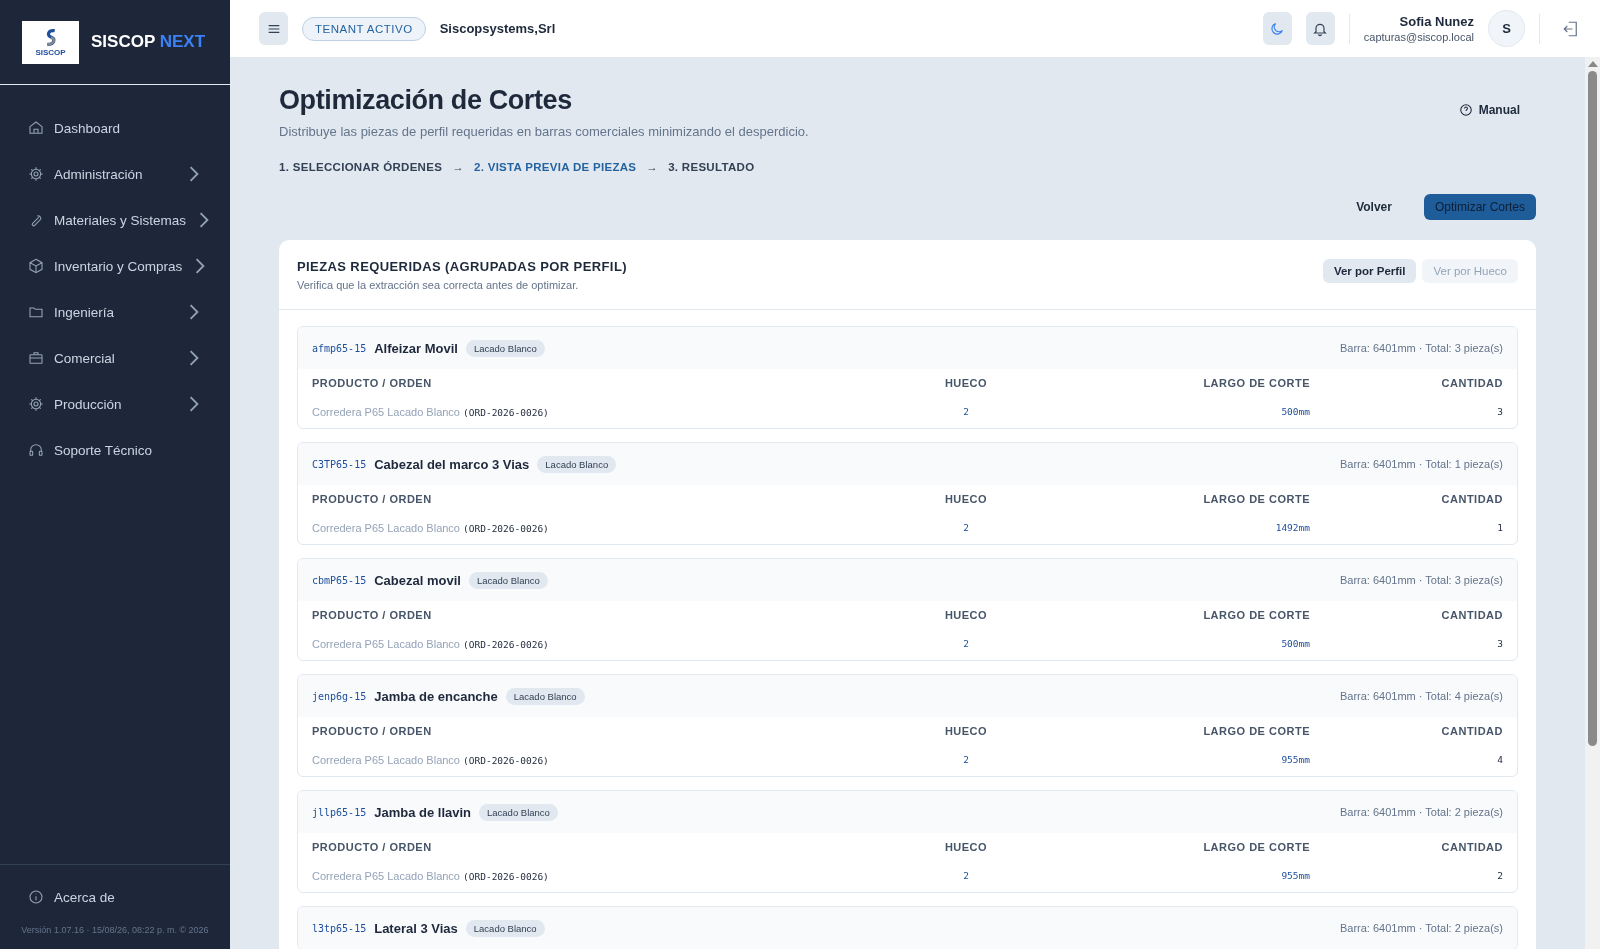 The width and height of the screenshot is (1600, 949). I want to click on moon-icon, so click(1277, 28).